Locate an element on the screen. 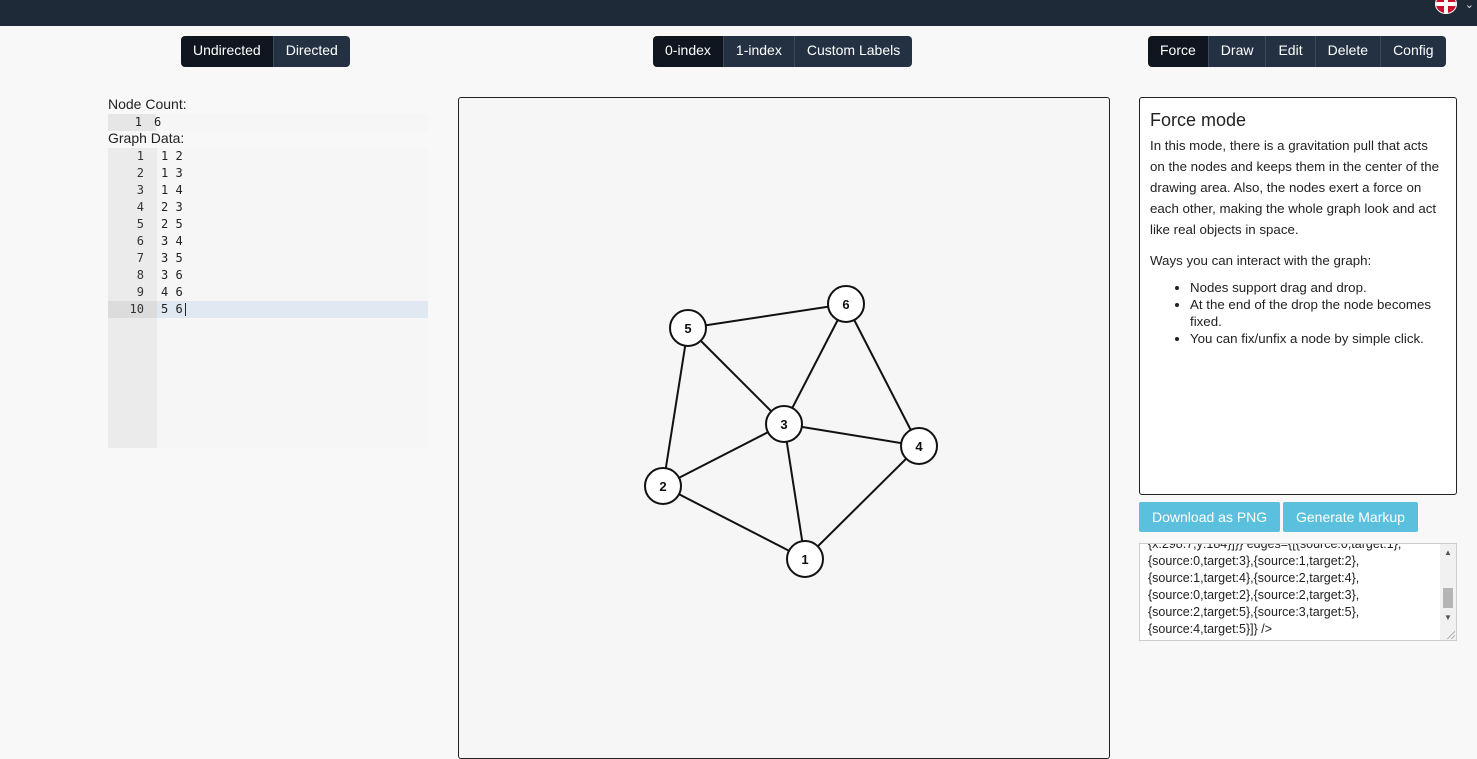  node-label: 6 is located at coordinates (845, 304).